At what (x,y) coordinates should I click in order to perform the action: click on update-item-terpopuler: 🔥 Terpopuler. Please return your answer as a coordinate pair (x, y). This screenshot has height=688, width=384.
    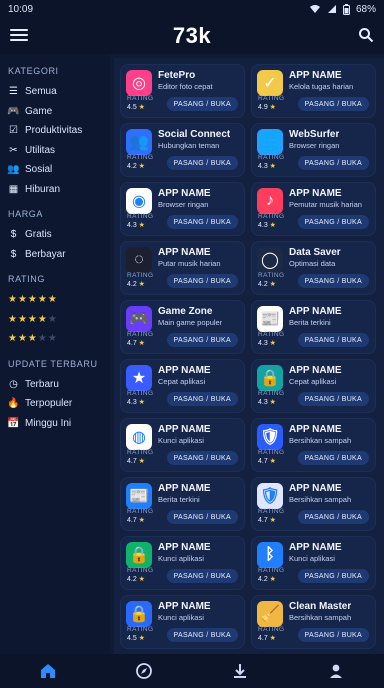
    Looking at the image, I should click on (55, 404).